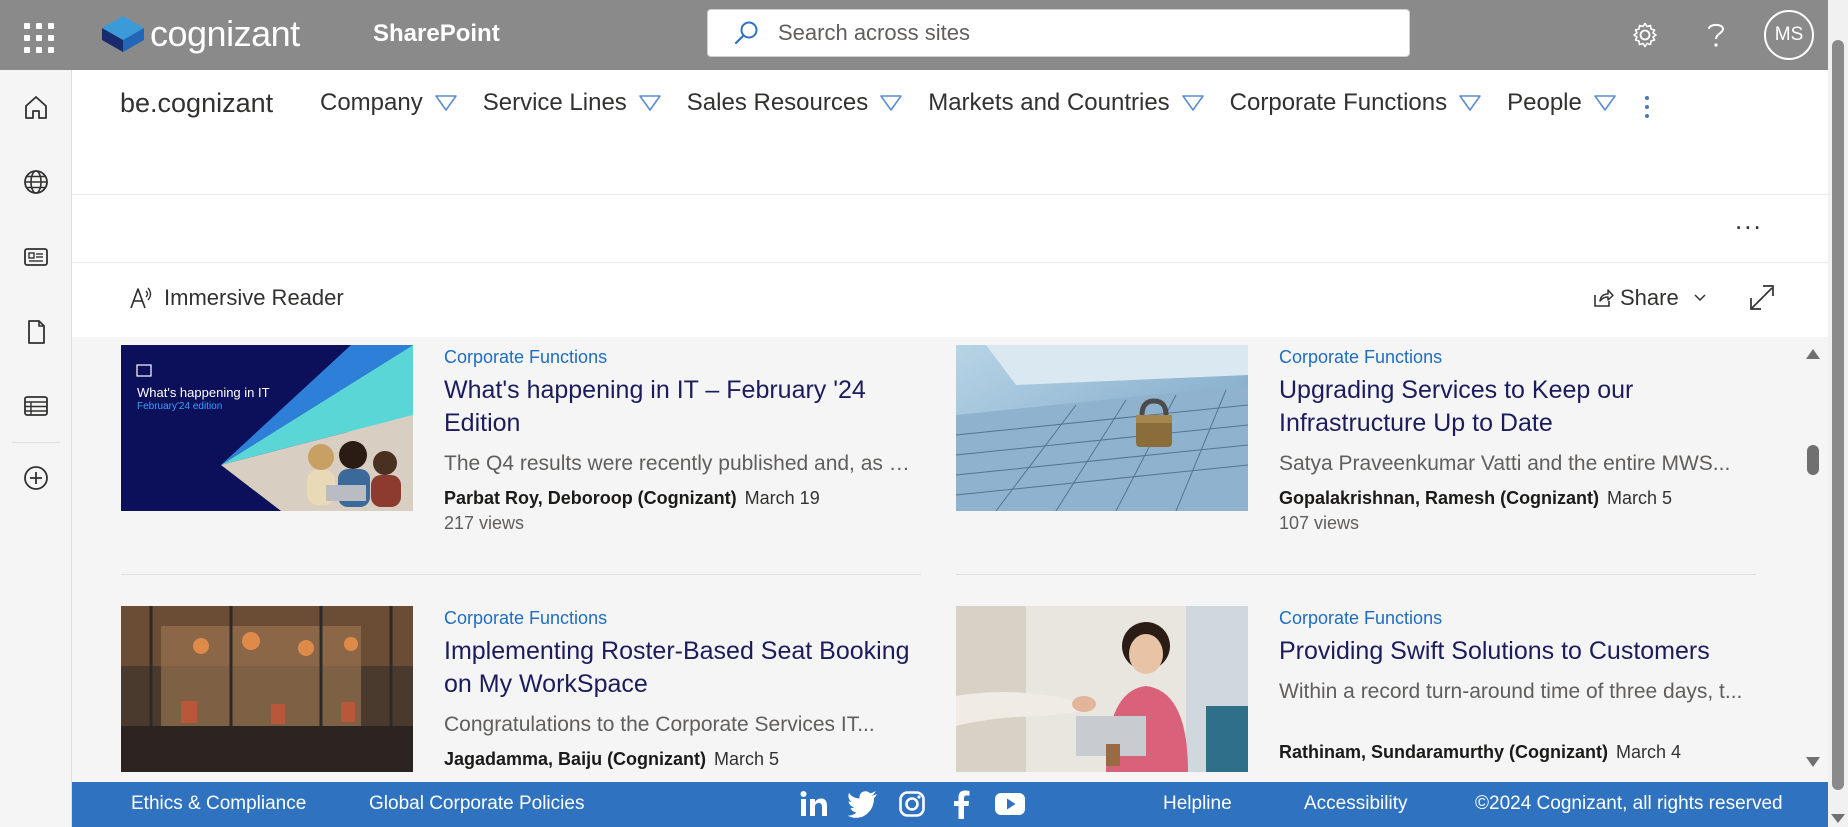 The image size is (1848, 827). I want to click on news-author: Gopalakrishnan, Ramesh (Cognizant), so click(1439, 498).